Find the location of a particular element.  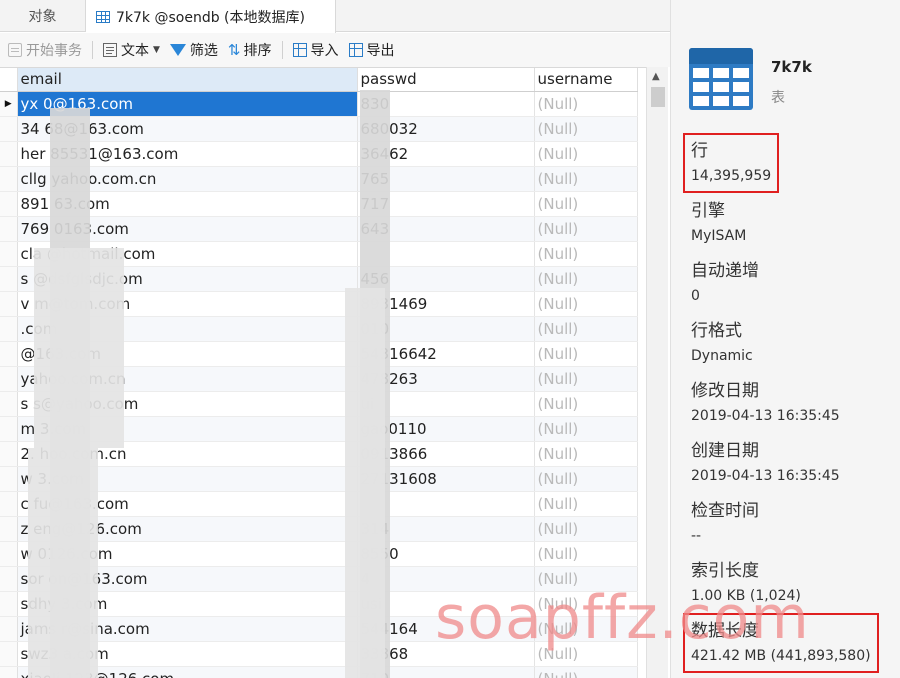

scroll-thumb is located at coordinates (658, 97).